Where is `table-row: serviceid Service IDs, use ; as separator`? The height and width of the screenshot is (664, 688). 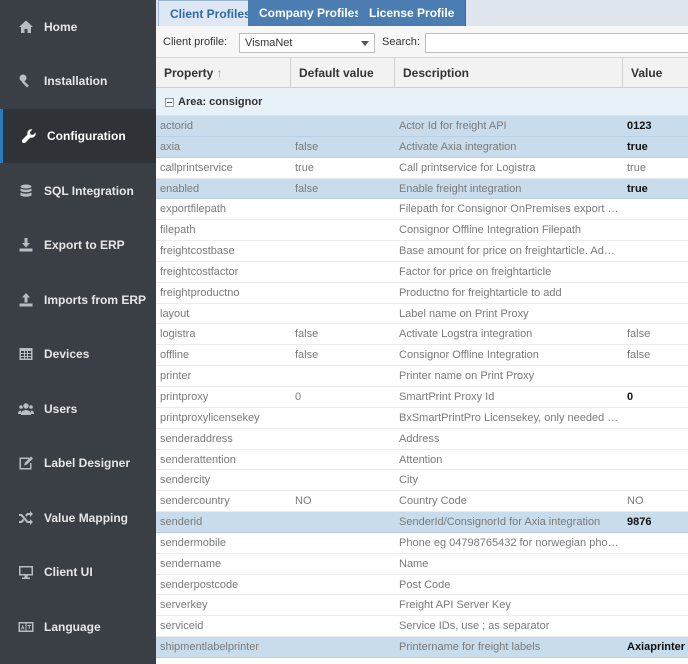
table-row: serviceid Service IDs, use ; as separator is located at coordinates (422, 627).